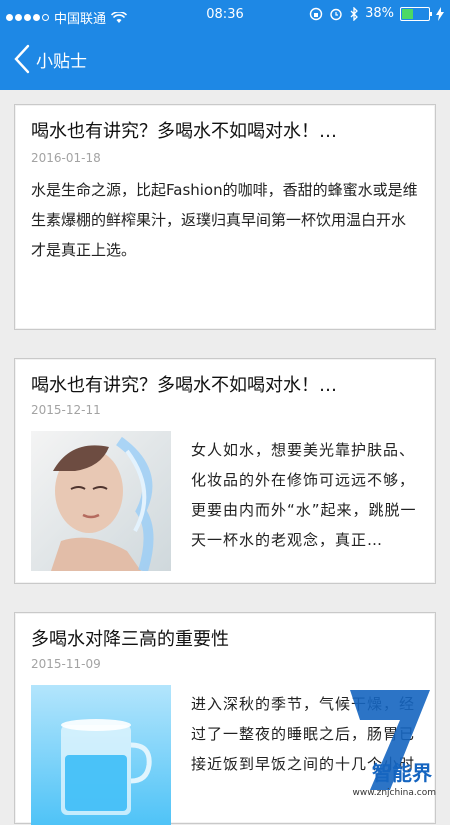  What do you see at coordinates (130, 639) in the screenshot?
I see `article-title: 多喝水对降三高的重要性` at bounding box center [130, 639].